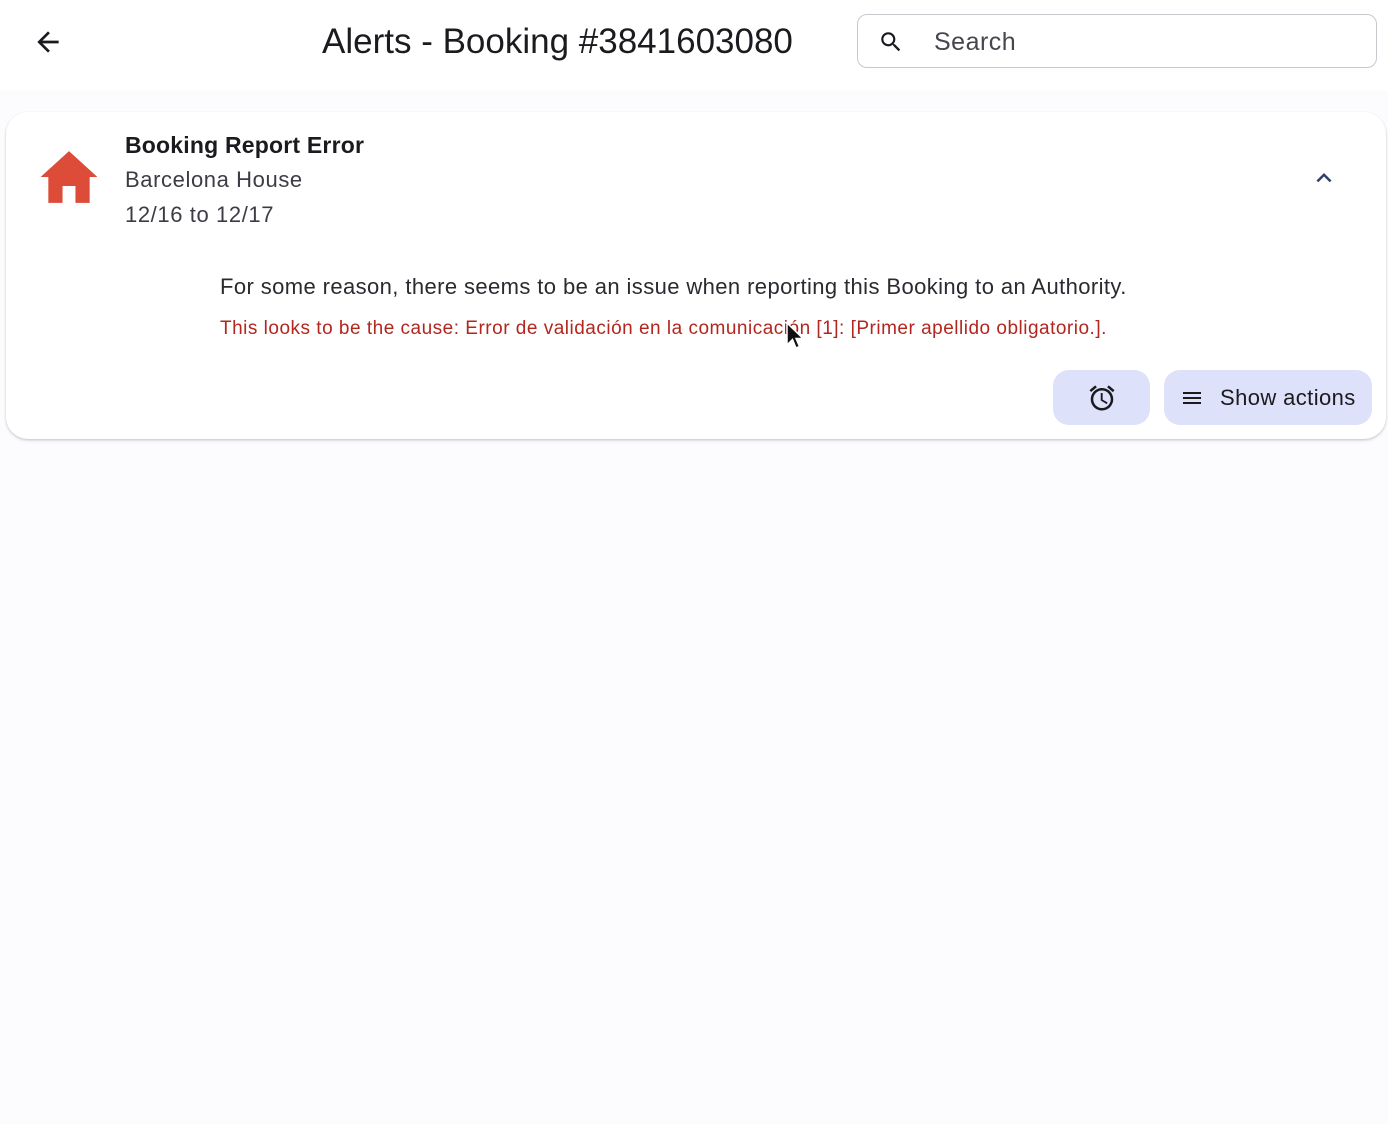 This screenshot has height=1124, width=1388. I want to click on alert-title: Booking Report Error, so click(245, 145).